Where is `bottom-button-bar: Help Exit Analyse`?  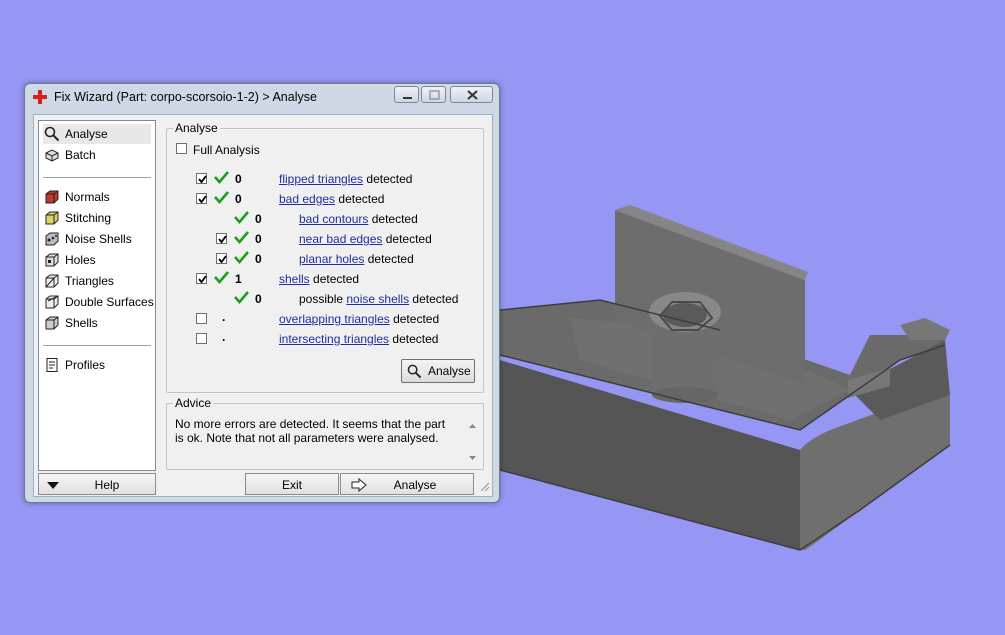
bottom-button-bar: Help Exit Analyse is located at coordinates (263, 484).